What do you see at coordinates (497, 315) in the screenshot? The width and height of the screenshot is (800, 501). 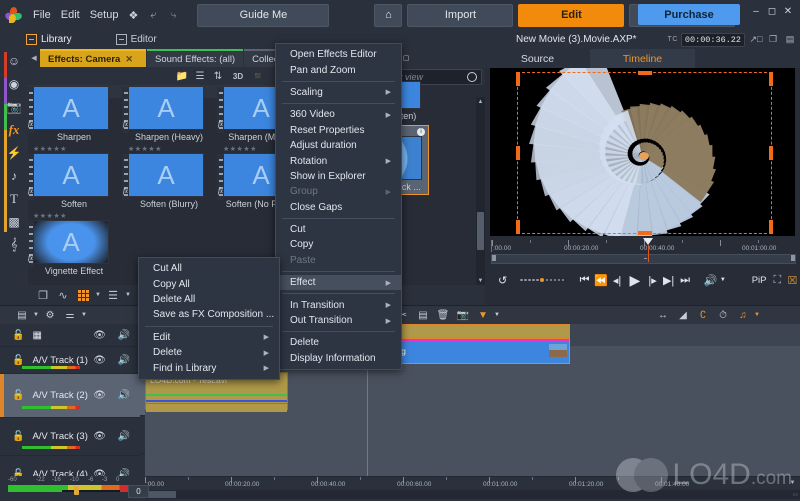 I see `marker-dropdown-icon: ▼` at bounding box center [497, 315].